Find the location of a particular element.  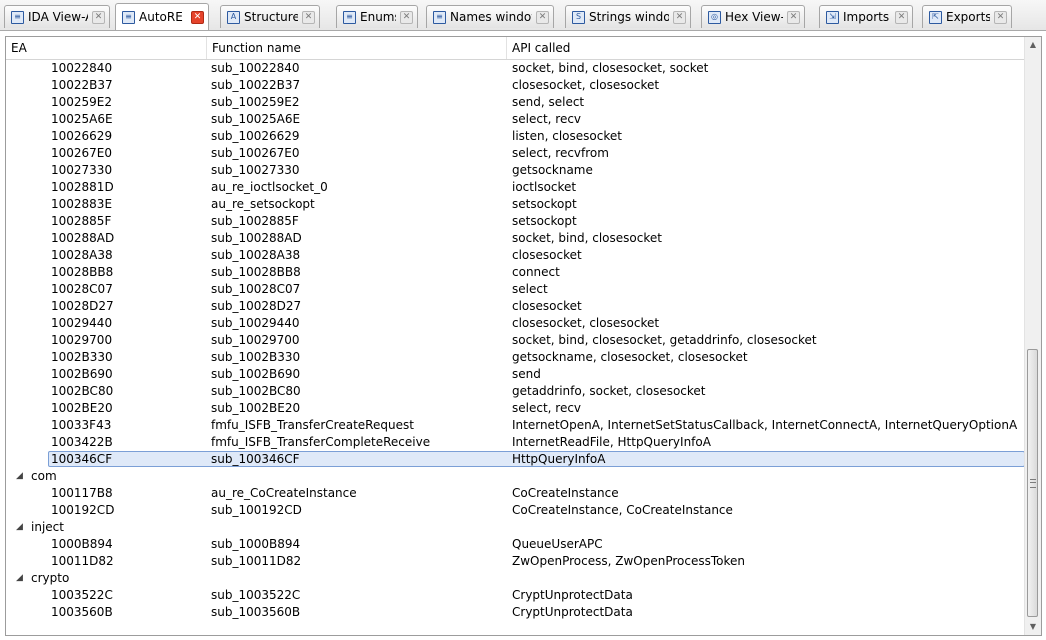

cell-function-name: sub_1002B330 is located at coordinates (256, 357).